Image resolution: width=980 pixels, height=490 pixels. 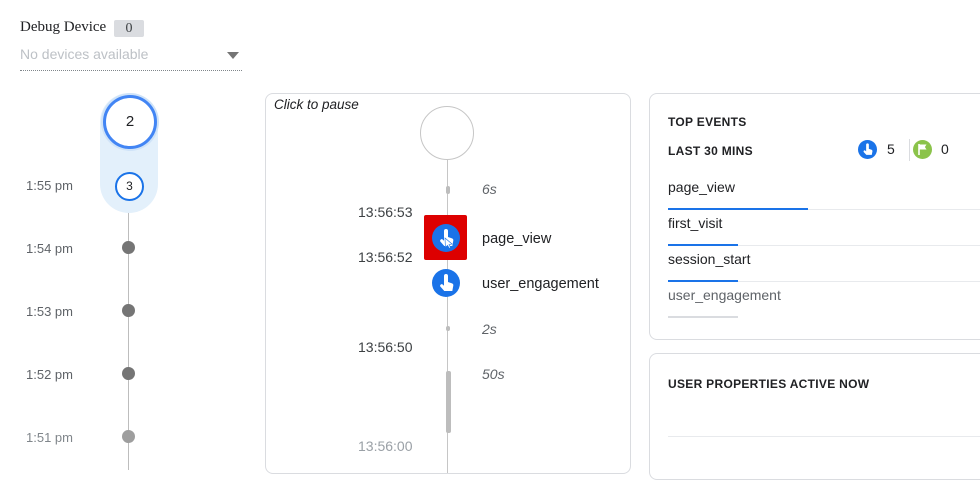 I want to click on user-properties-divider, so click(x=824, y=436).